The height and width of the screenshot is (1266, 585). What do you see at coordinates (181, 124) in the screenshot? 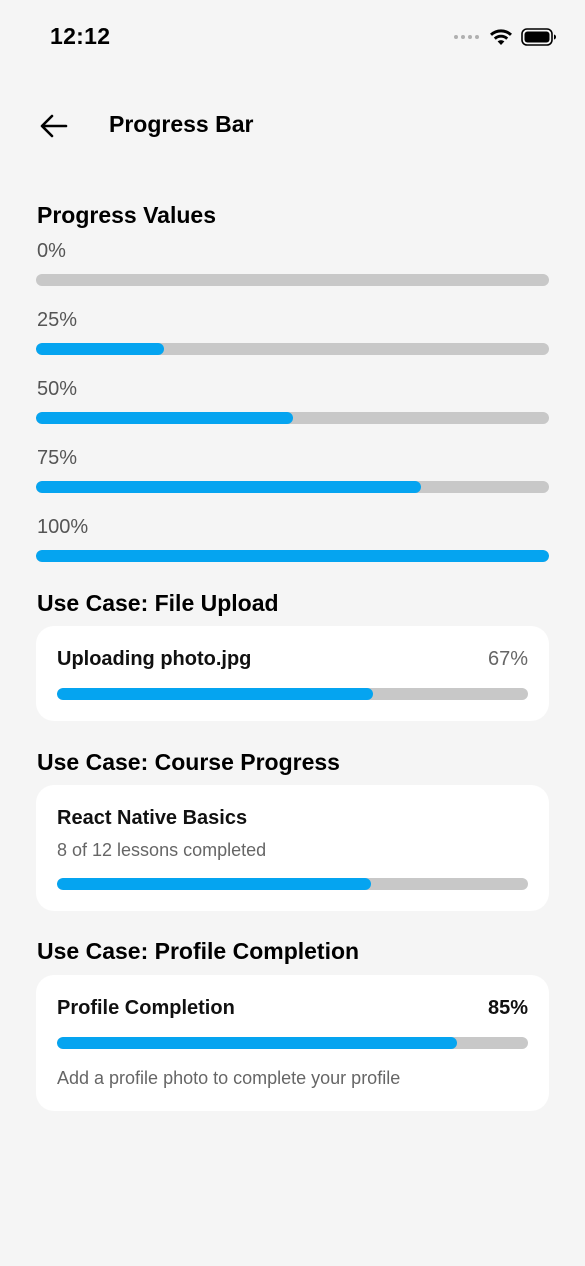
I see `page-title: Progress Bar` at bounding box center [181, 124].